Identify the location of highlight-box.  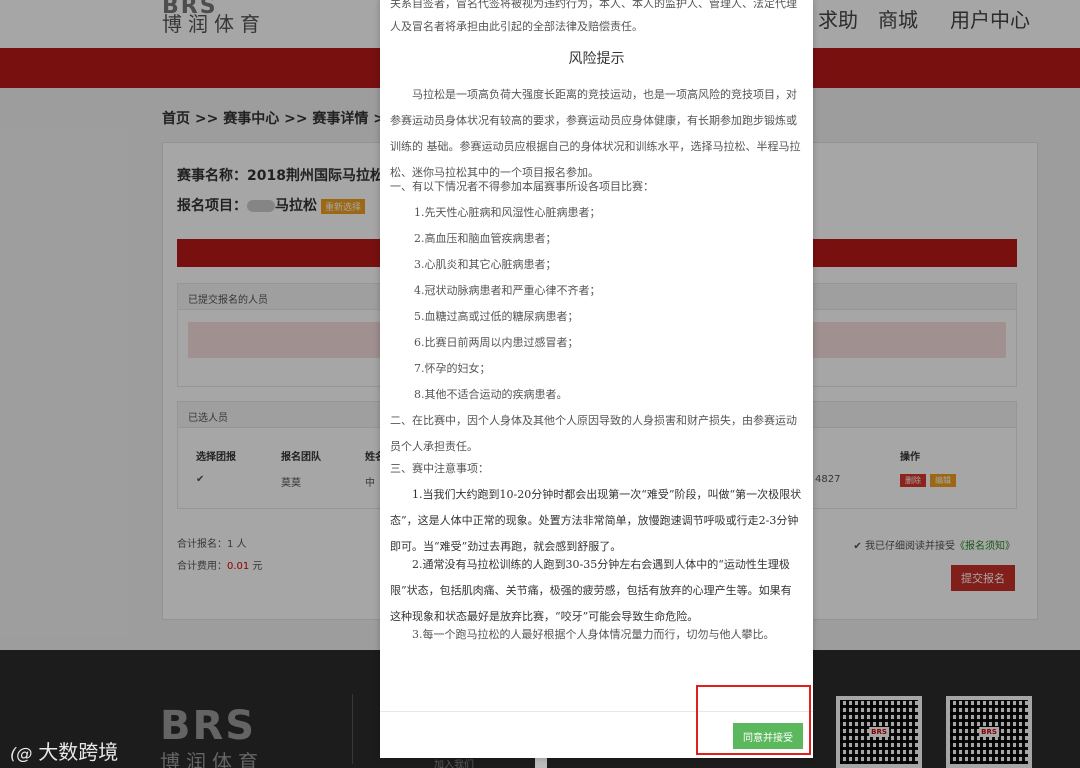
(753, 720).